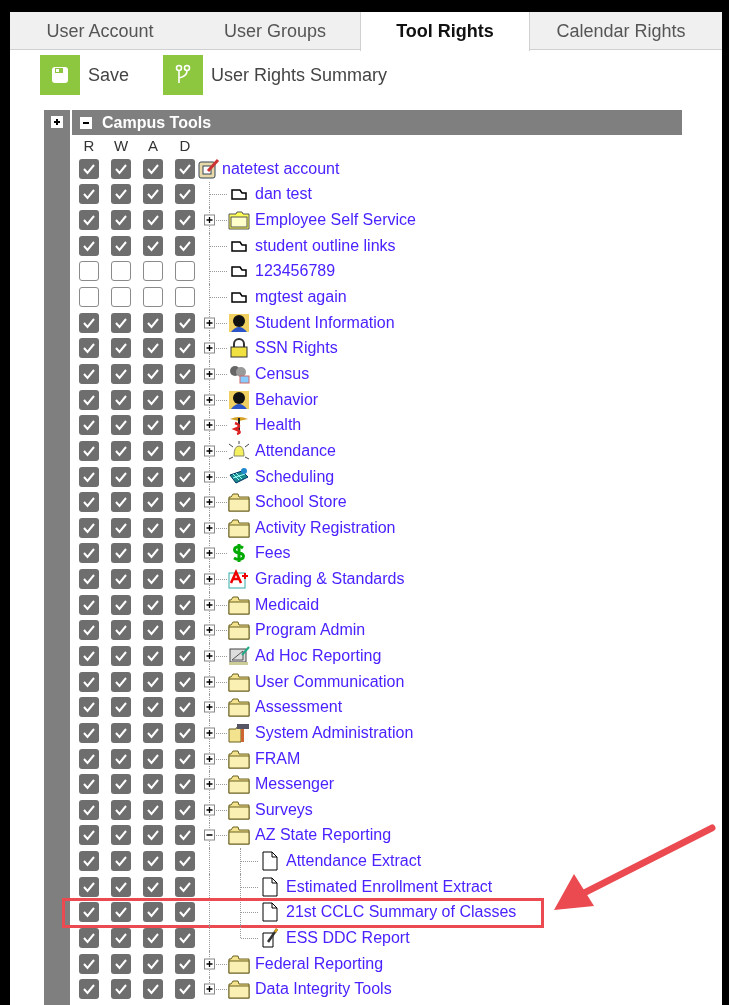  I want to click on tree-link: Behavior, so click(287, 399).